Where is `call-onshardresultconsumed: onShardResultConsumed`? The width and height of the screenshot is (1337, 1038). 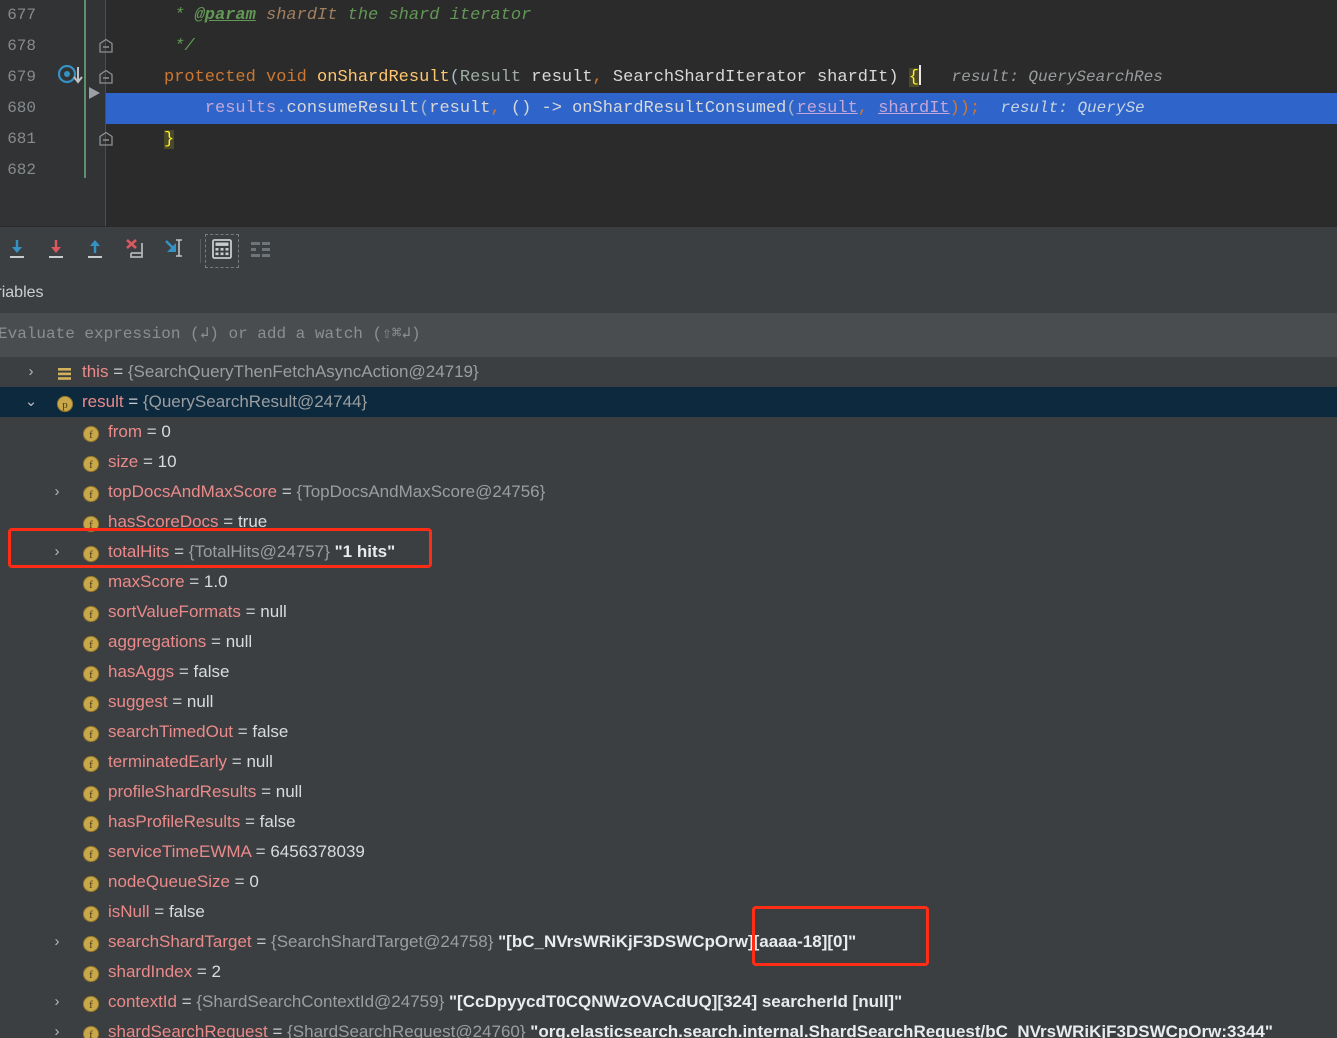 call-onshardresultconsumed: onShardResultConsumed is located at coordinates (679, 108).